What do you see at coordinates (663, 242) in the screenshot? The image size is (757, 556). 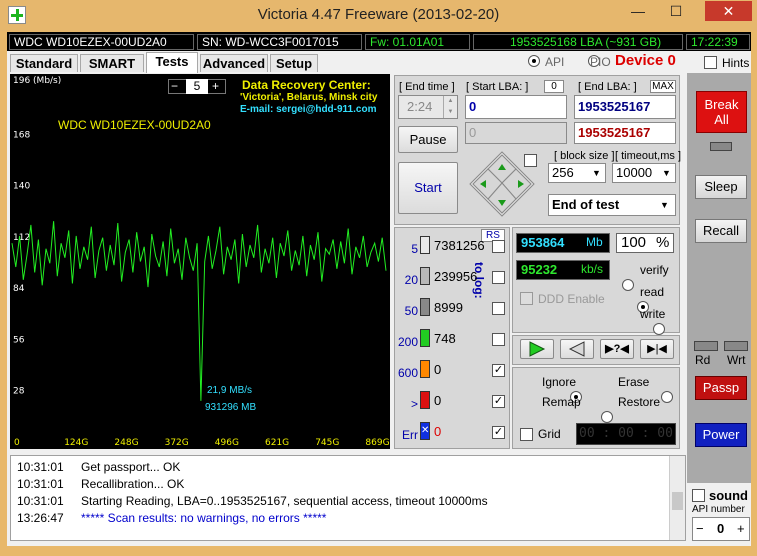 I see `percent-unit: %` at bounding box center [663, 242].